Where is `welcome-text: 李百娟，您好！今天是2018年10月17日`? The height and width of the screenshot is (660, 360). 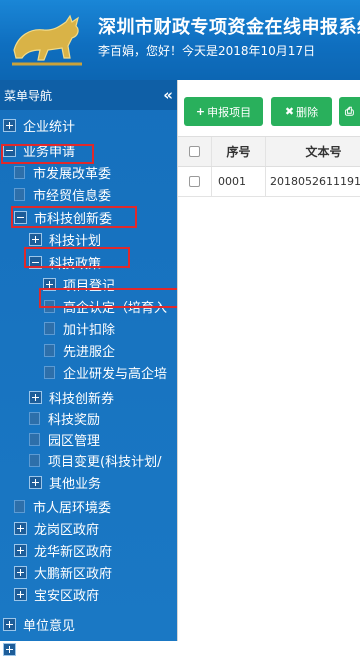
welcome-text: 李百娟，您好！今天是2018年10月17日 is located at coordinates (207, 51).